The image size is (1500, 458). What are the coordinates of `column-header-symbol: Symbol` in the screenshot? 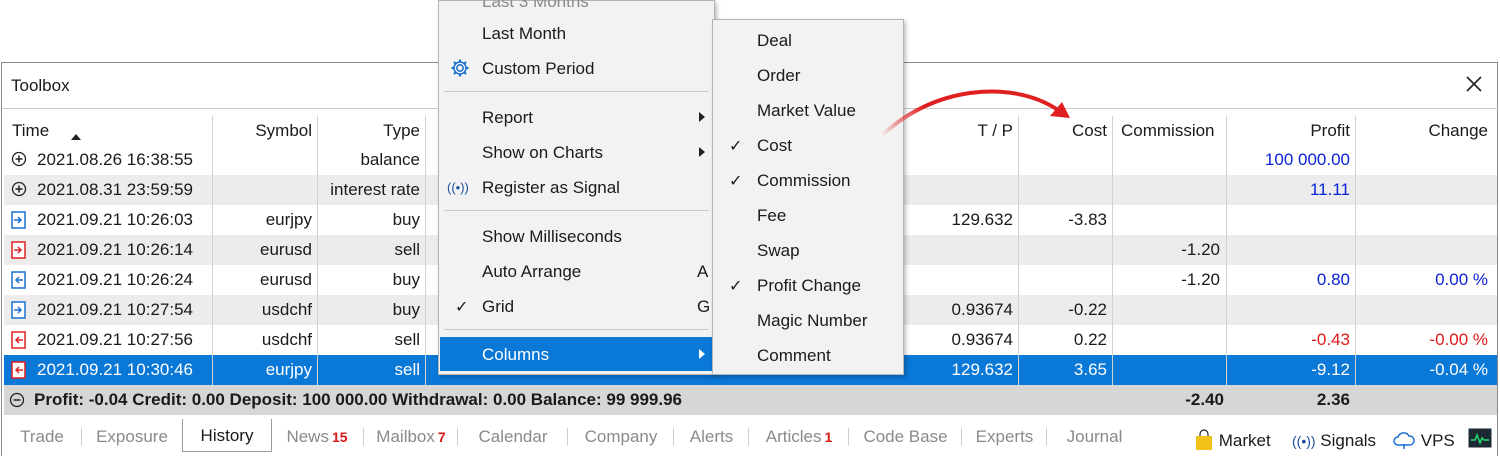 It's located at (263, 130).